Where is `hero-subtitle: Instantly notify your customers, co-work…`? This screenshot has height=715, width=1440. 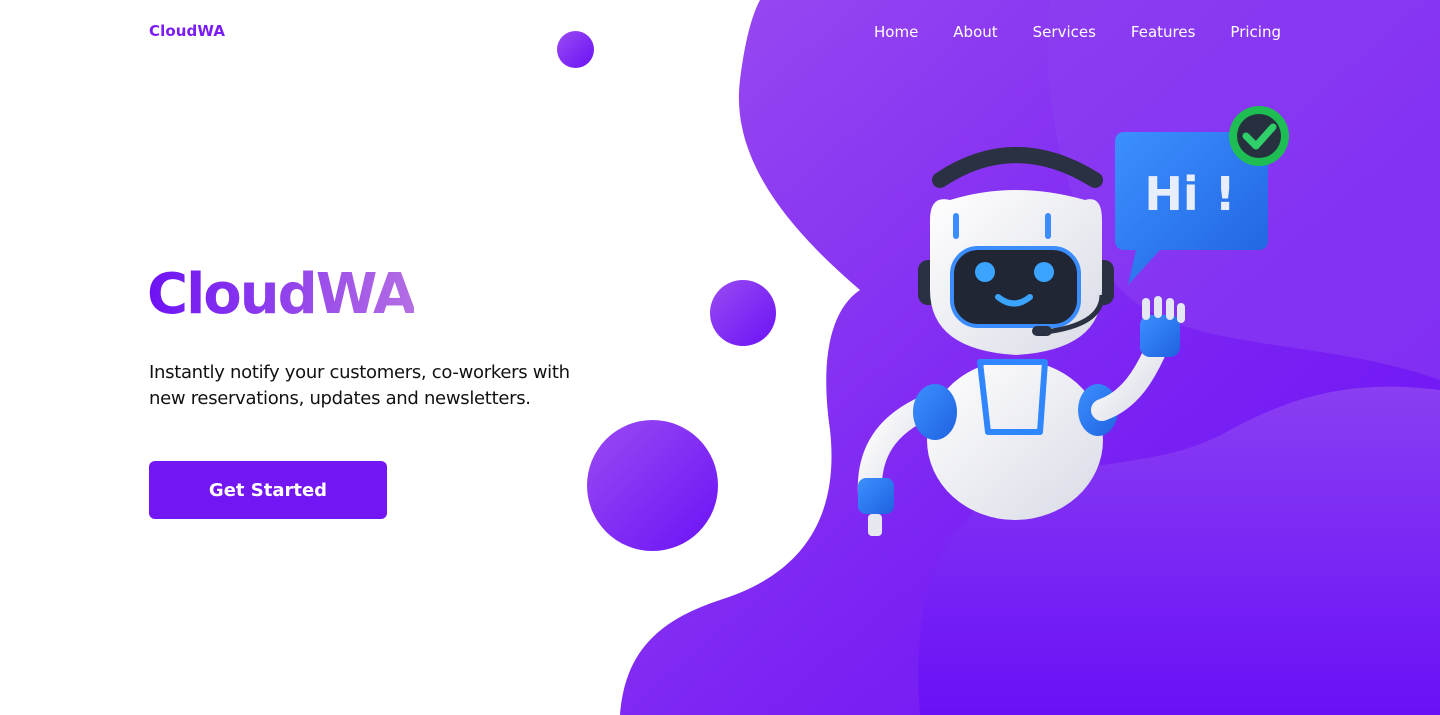 hero-subtitle: Instantly notify your customers, co-work… is located at coordinates (359, 385).